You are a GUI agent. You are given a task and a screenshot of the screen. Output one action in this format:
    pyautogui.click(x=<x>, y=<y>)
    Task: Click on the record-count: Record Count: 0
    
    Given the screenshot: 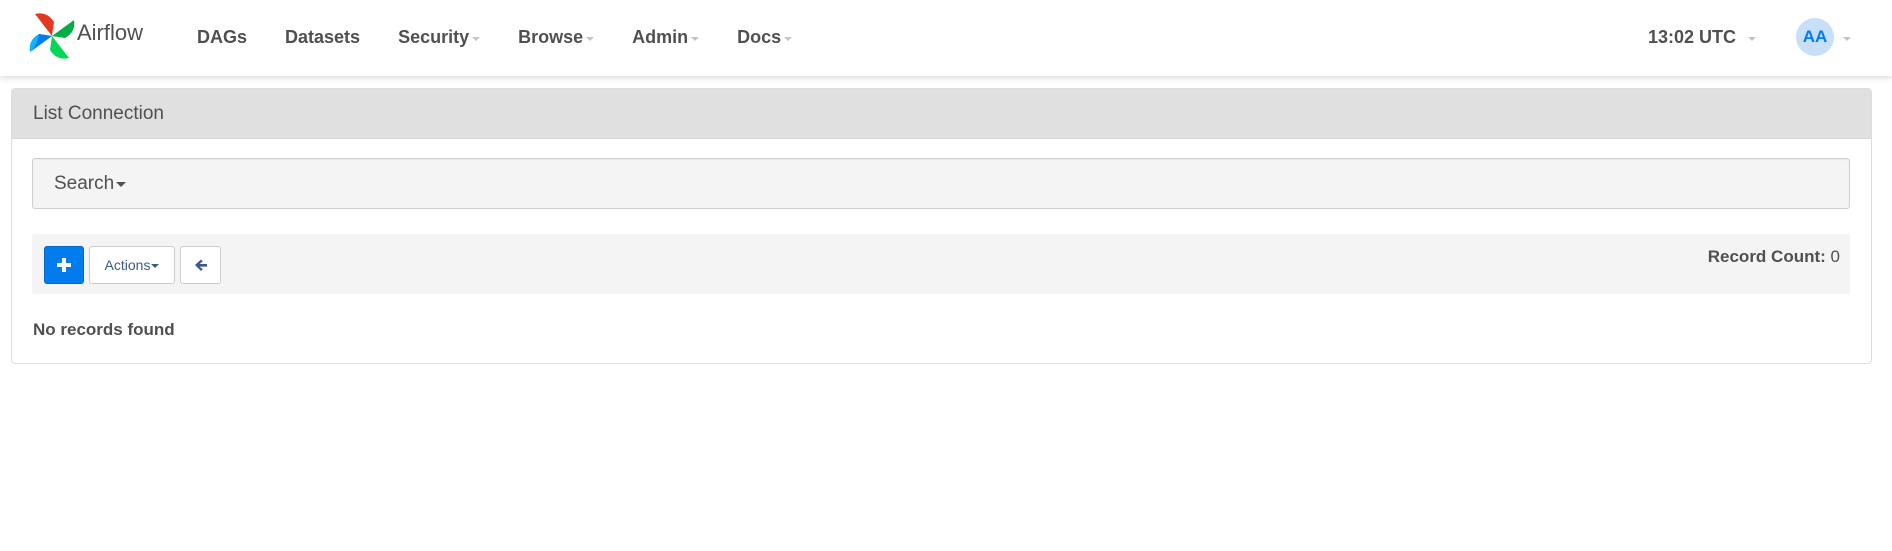 What is the action you would take?
    pyautogui.click(x=1774, y=257)
    